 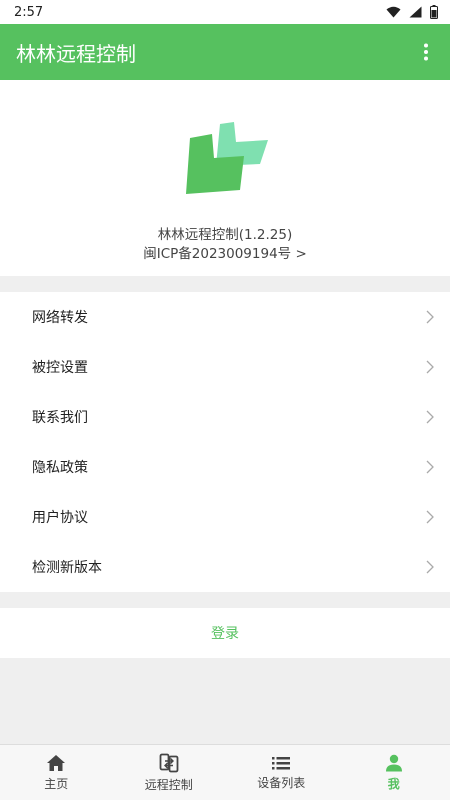 What do you see at coordinates (56, 763) in the screenshot?
I see `home-icon` at bounding box center [56, 763].